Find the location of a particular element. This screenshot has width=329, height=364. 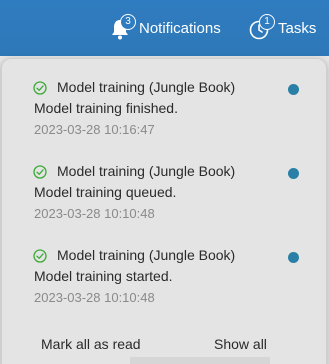

notification-message: Model training queued. is located at coordinates (105, 192).